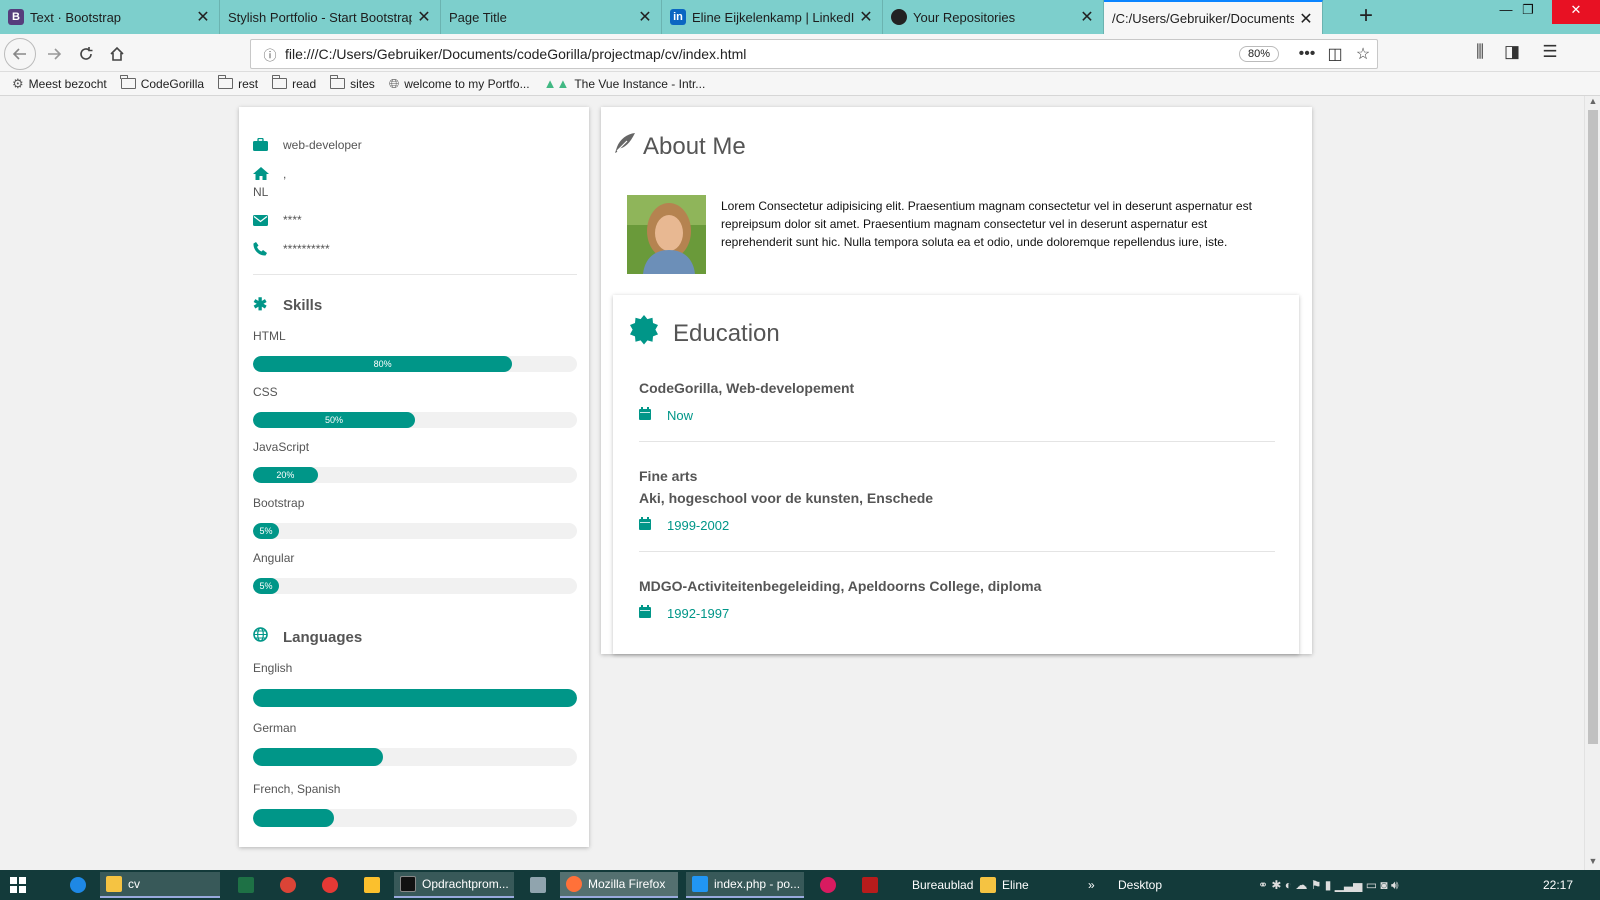 The width and height of the screenshot is (1600, 900). What do you see at coordinates (274, 558) in the screenshot?
I see `skill-label: Angular` at bounding box center [274, 558].